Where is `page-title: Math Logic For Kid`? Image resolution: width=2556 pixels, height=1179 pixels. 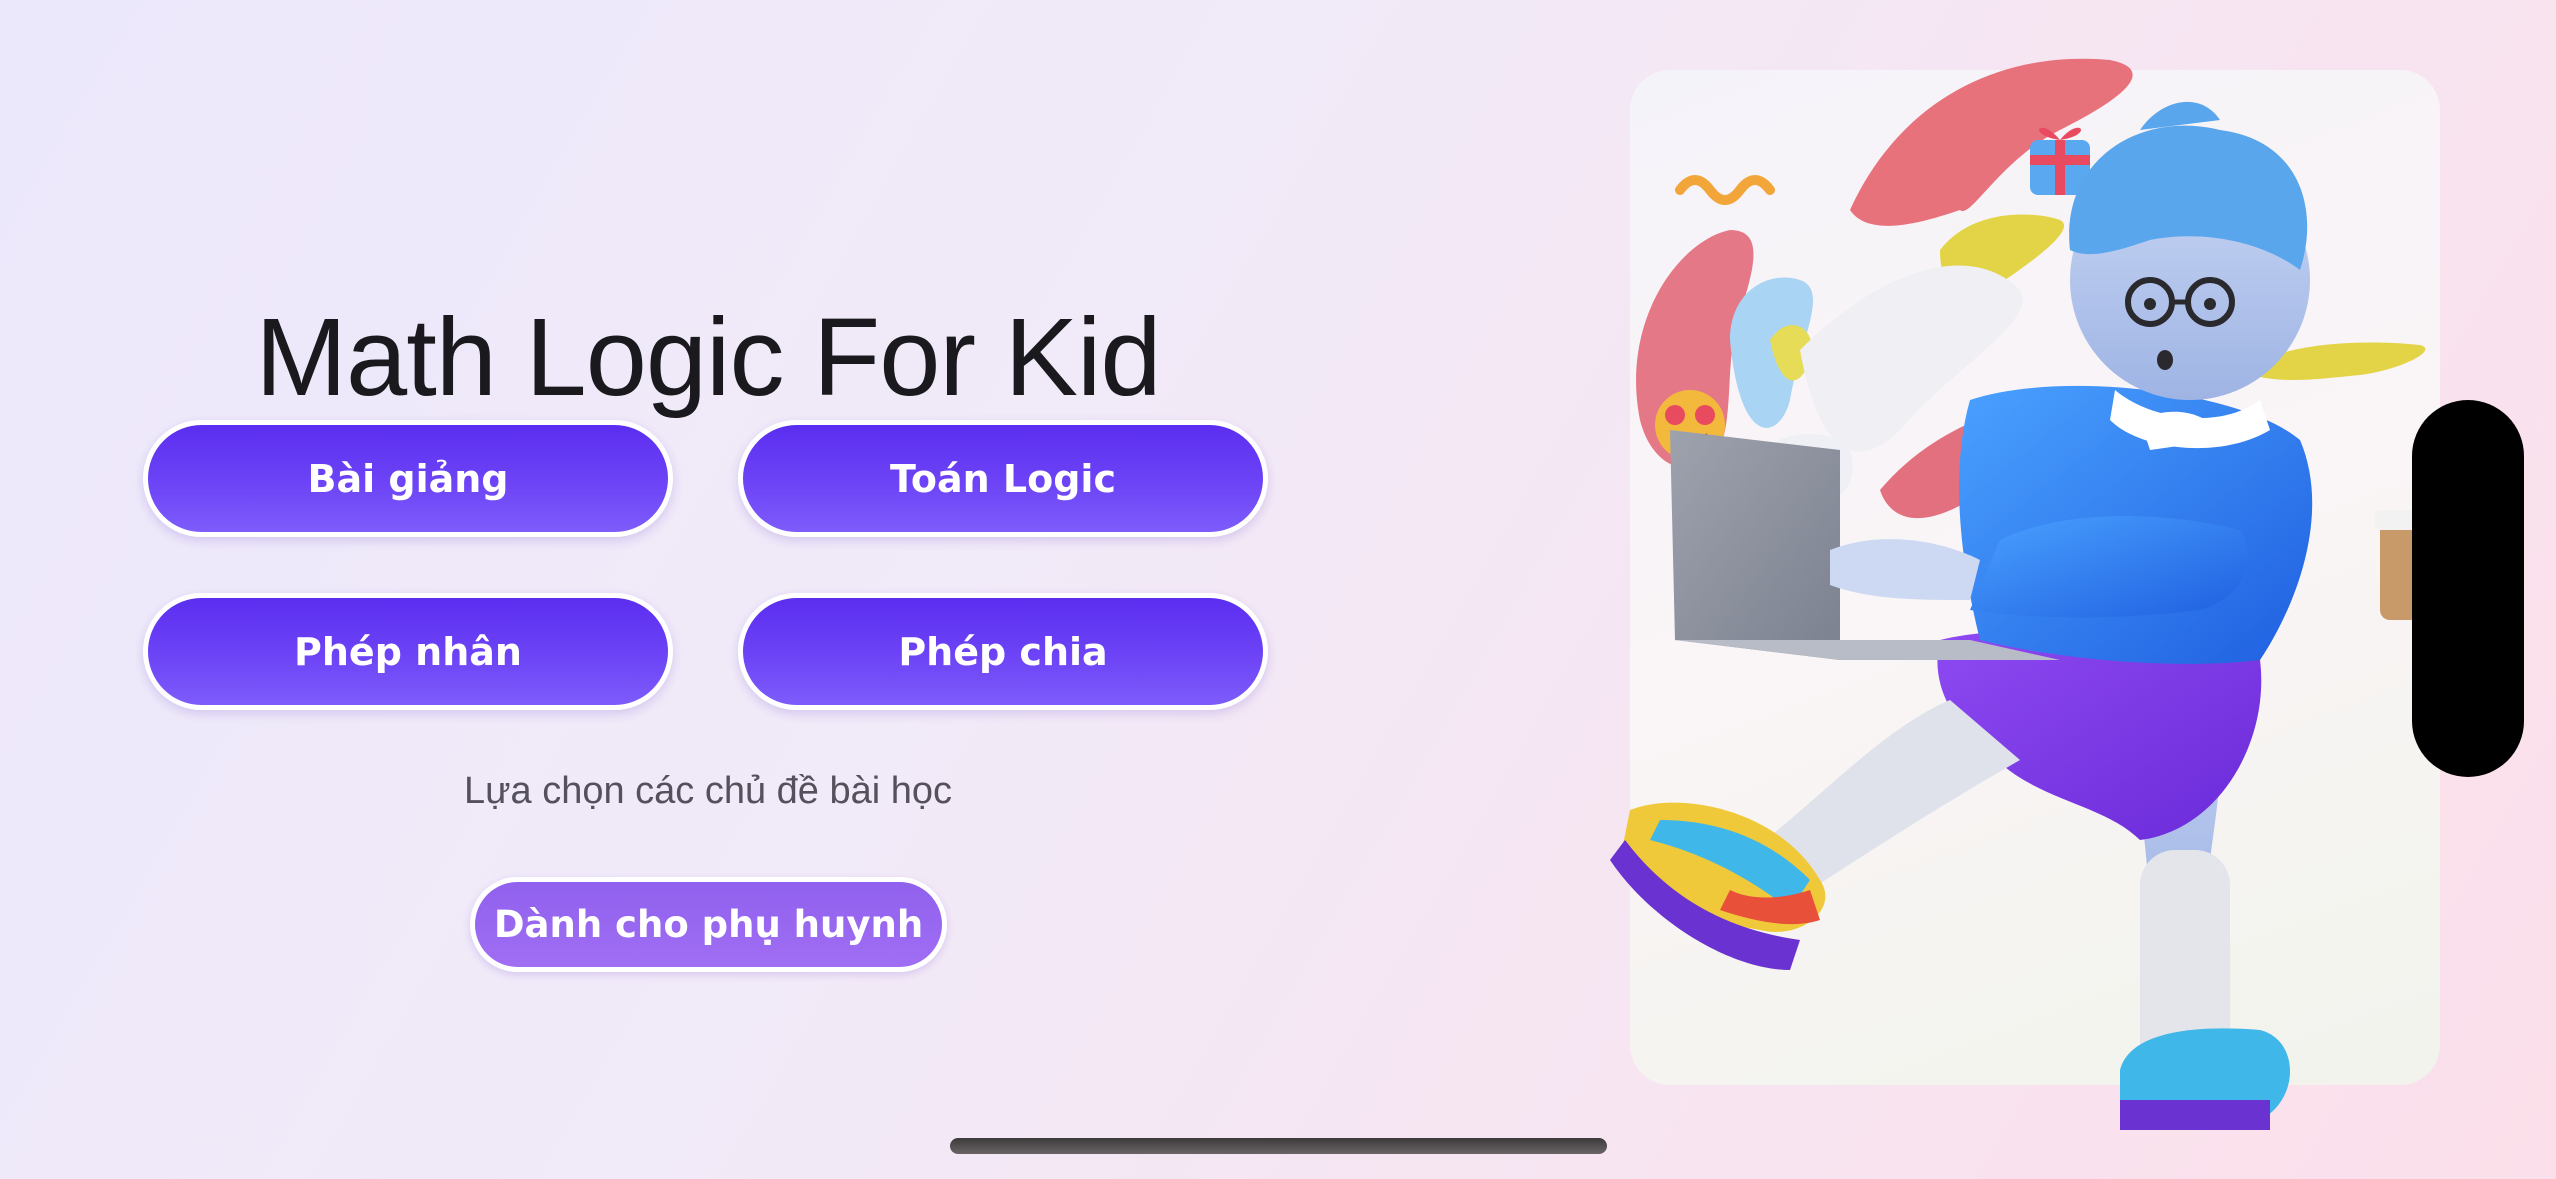 page-title: Math Logic For Kid is located at coordinates (708, 357).